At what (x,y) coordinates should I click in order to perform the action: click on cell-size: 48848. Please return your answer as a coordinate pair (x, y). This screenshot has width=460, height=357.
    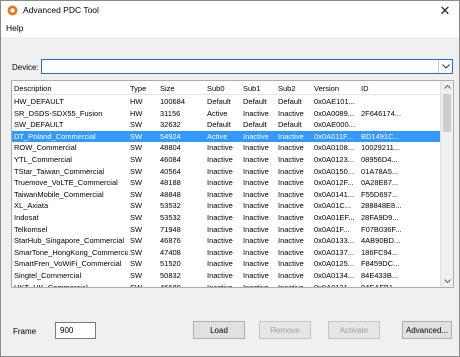
    Looking at the image, I should click on (170, 194).